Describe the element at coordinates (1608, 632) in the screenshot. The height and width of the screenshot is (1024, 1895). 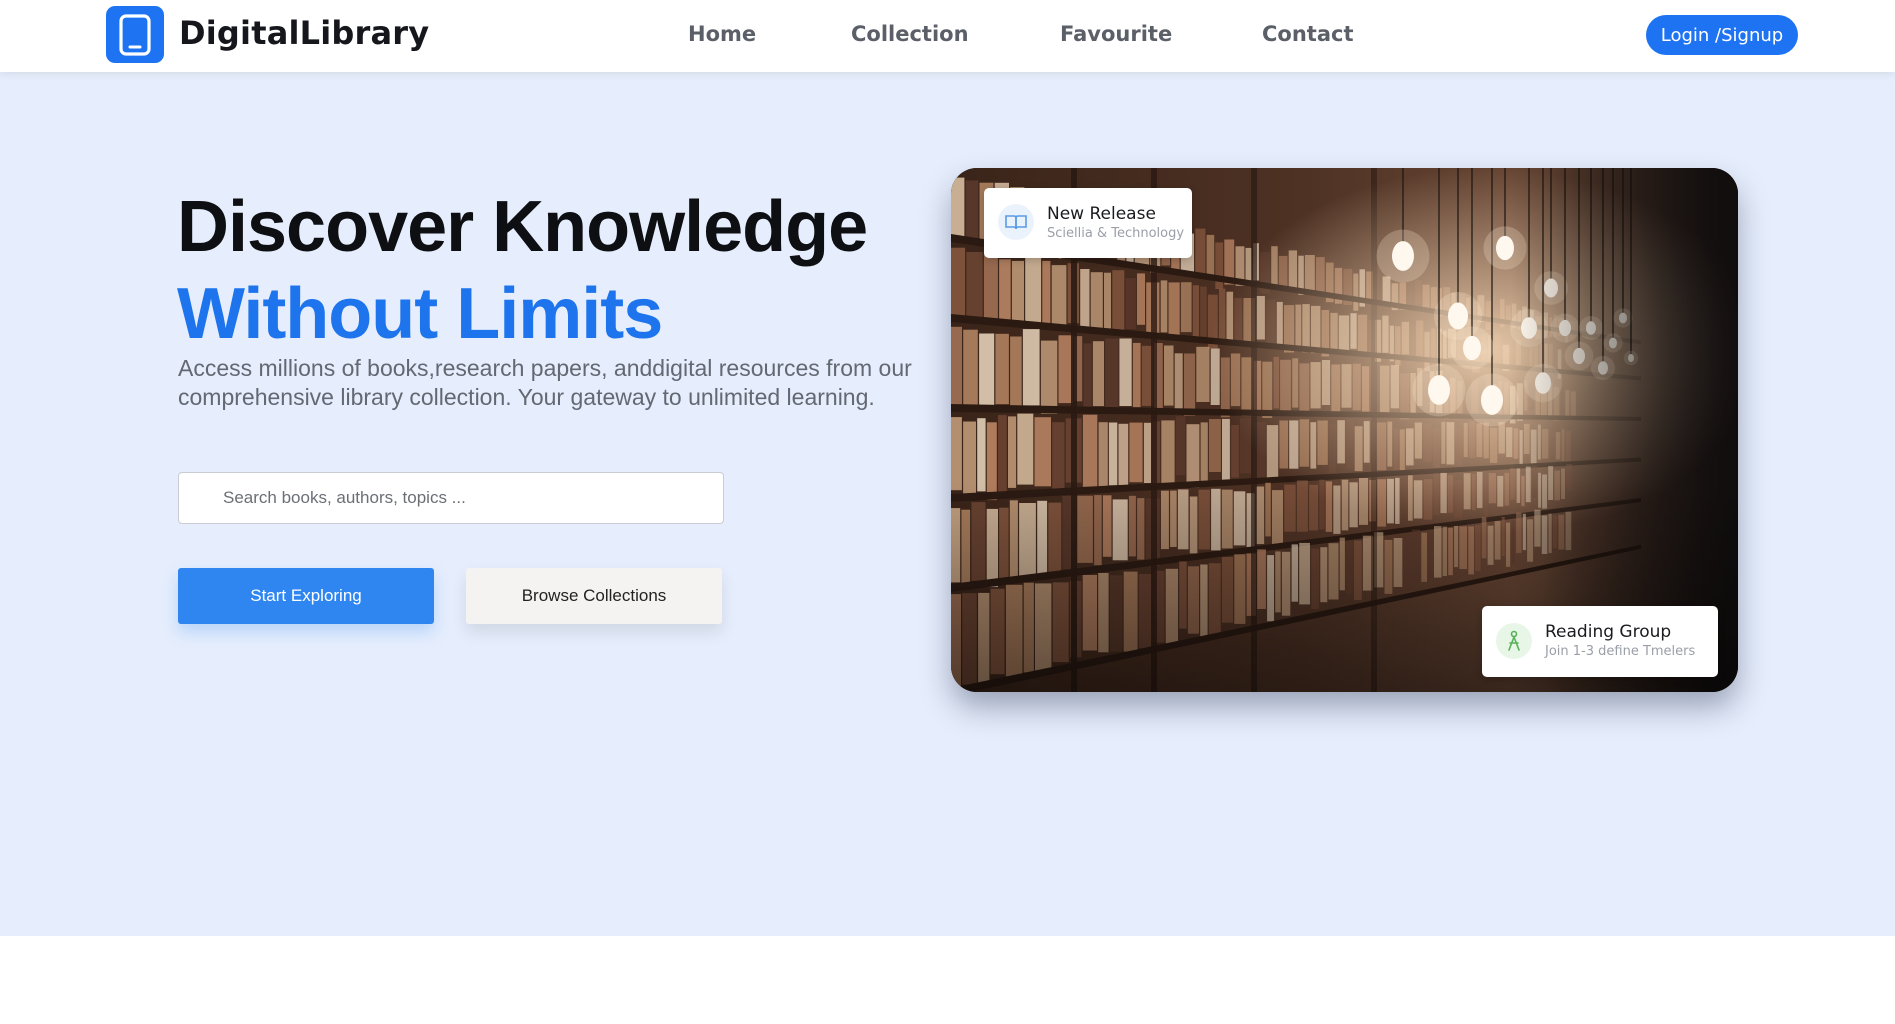
I see `reading-group-title: Reading Group` at that location.